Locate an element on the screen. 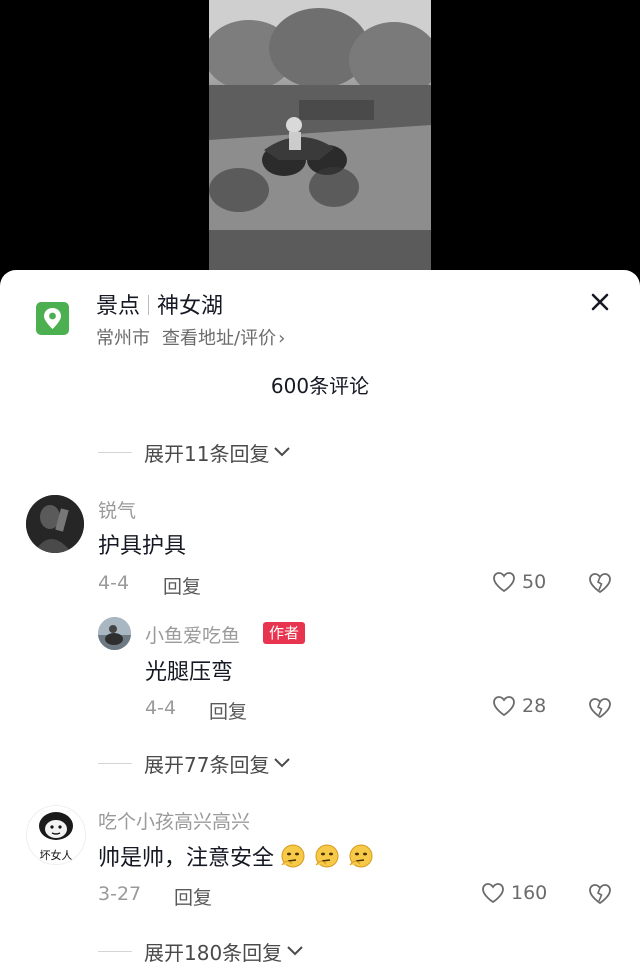 This screenshot has height=968, width=640. video-thumbnail is located at coordinates (320, 136).